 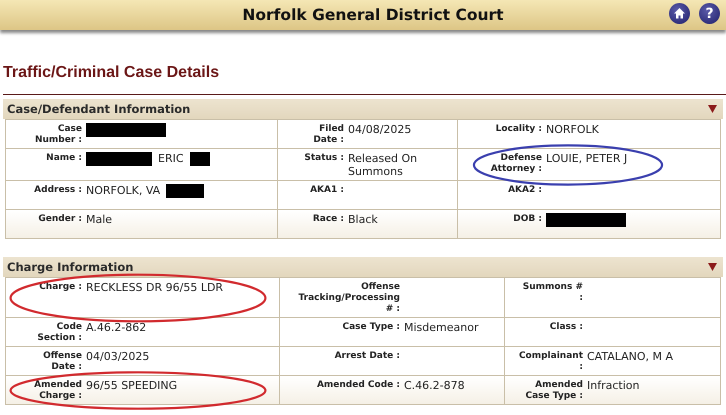 I want to click on field-label: AKA1 :, so click(x=326, y=190).